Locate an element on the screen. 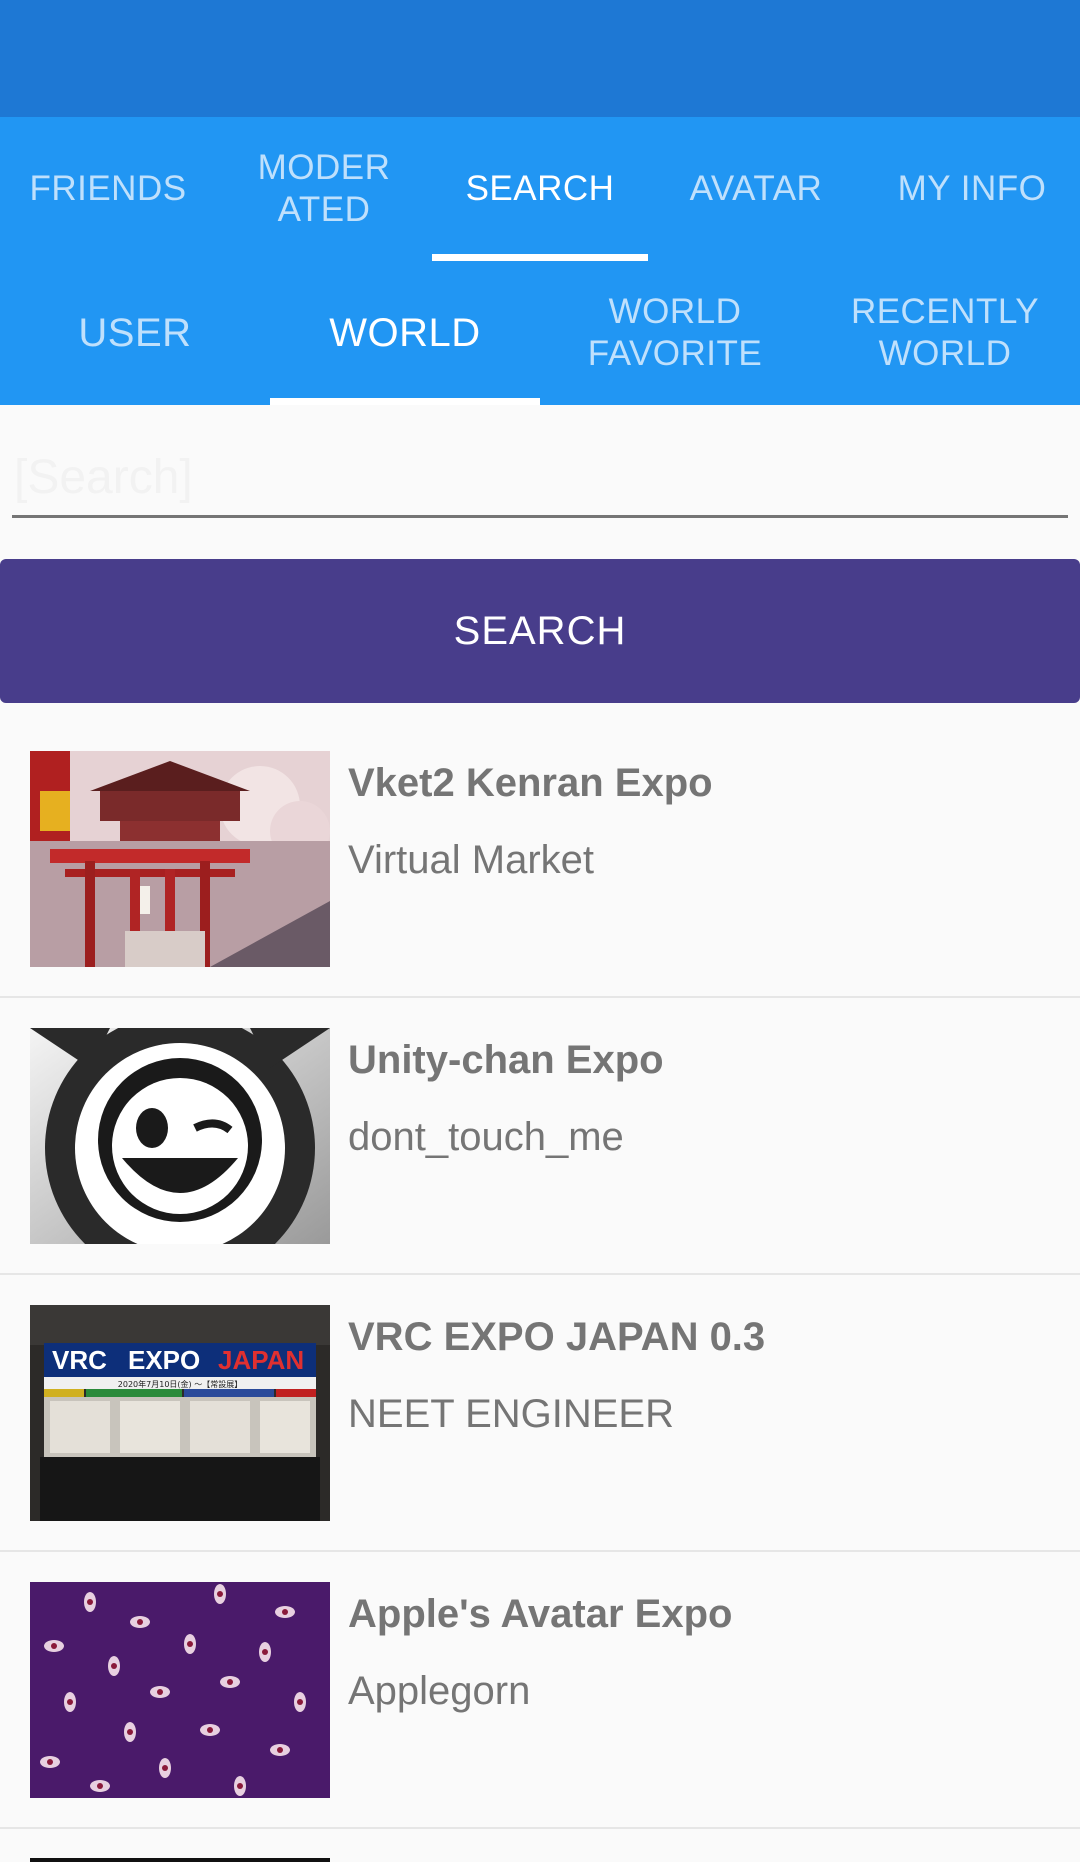  world-name: Apple's Avatar Expo is located at coordinates (540, 1614).